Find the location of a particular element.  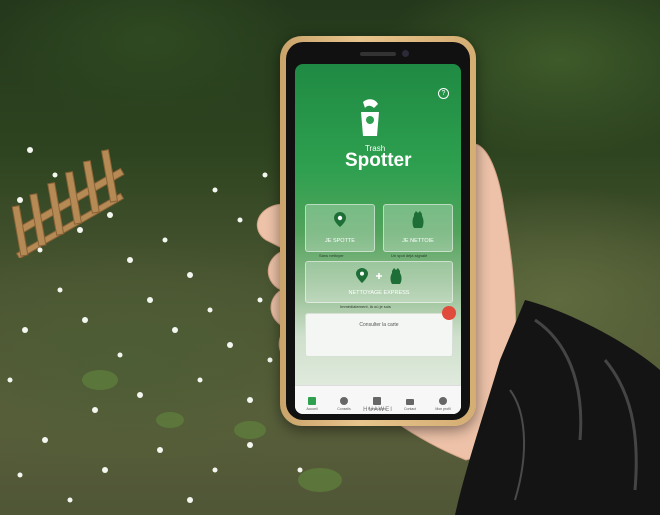

map-pin-icon is located at coordinates (340, 219).